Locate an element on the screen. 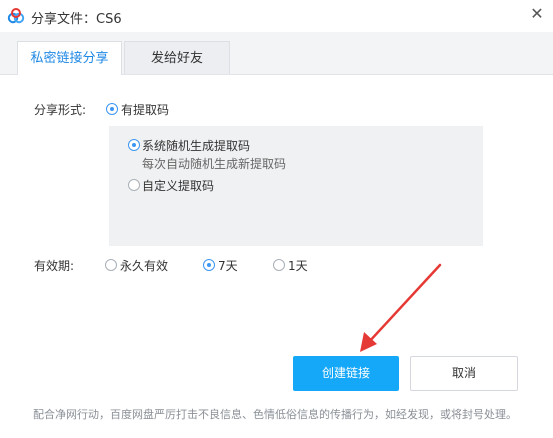  share-form-label: 分享形式: is located at coordinates (60, 110).